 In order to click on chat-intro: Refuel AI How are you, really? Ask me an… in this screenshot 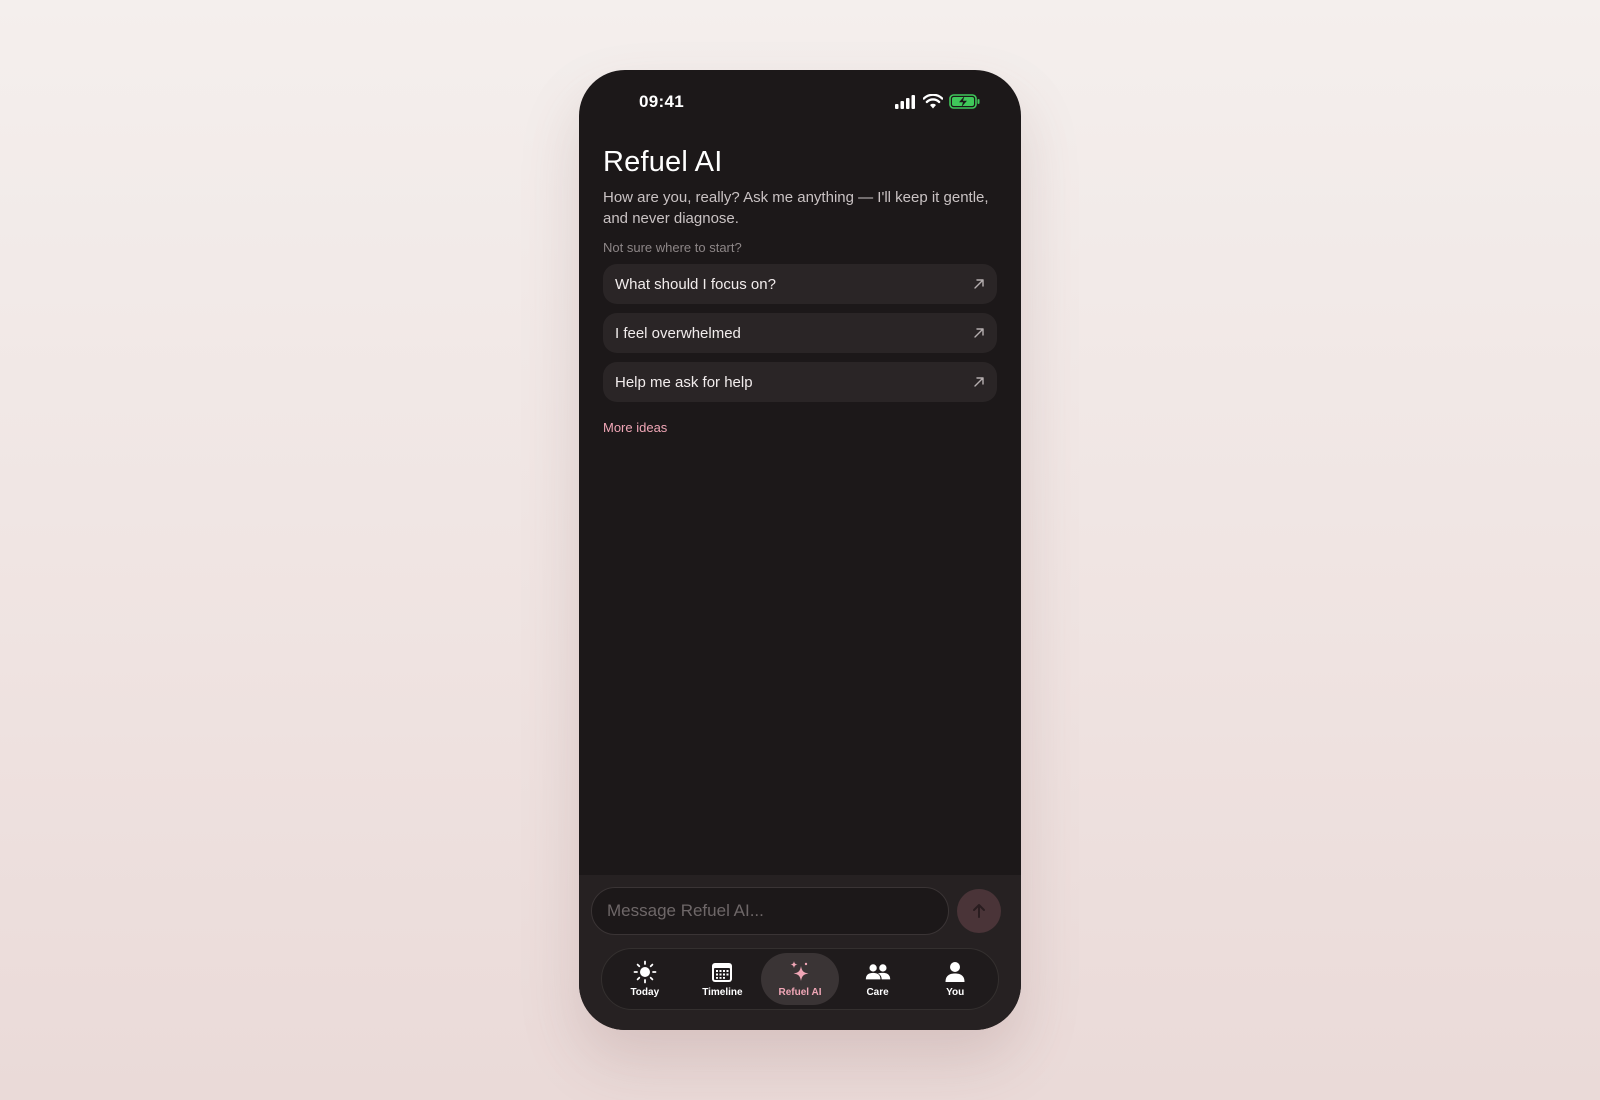, I will do `click(800, 291)`.